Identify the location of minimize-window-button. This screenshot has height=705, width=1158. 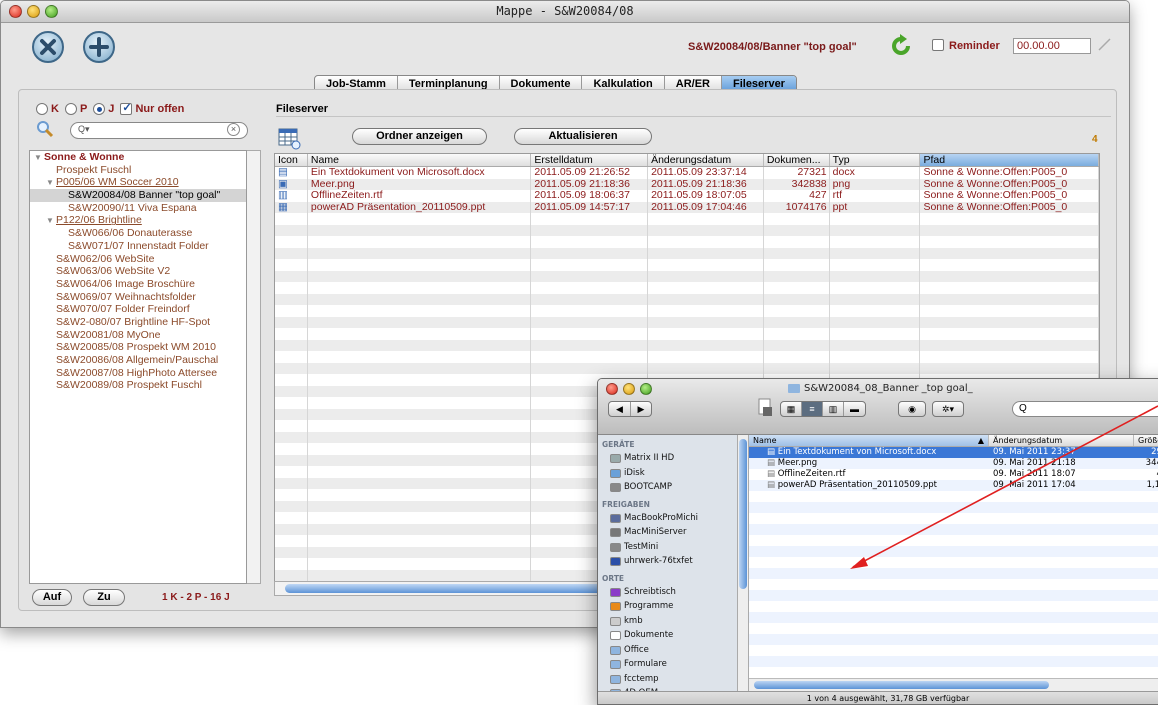
(33, 11).